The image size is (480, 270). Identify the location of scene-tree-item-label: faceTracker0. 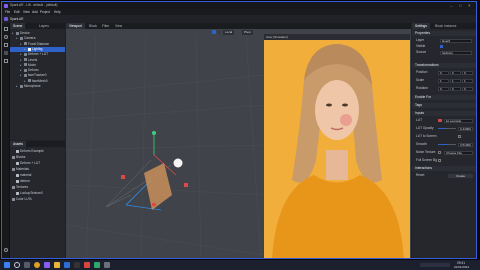
(37, 75).